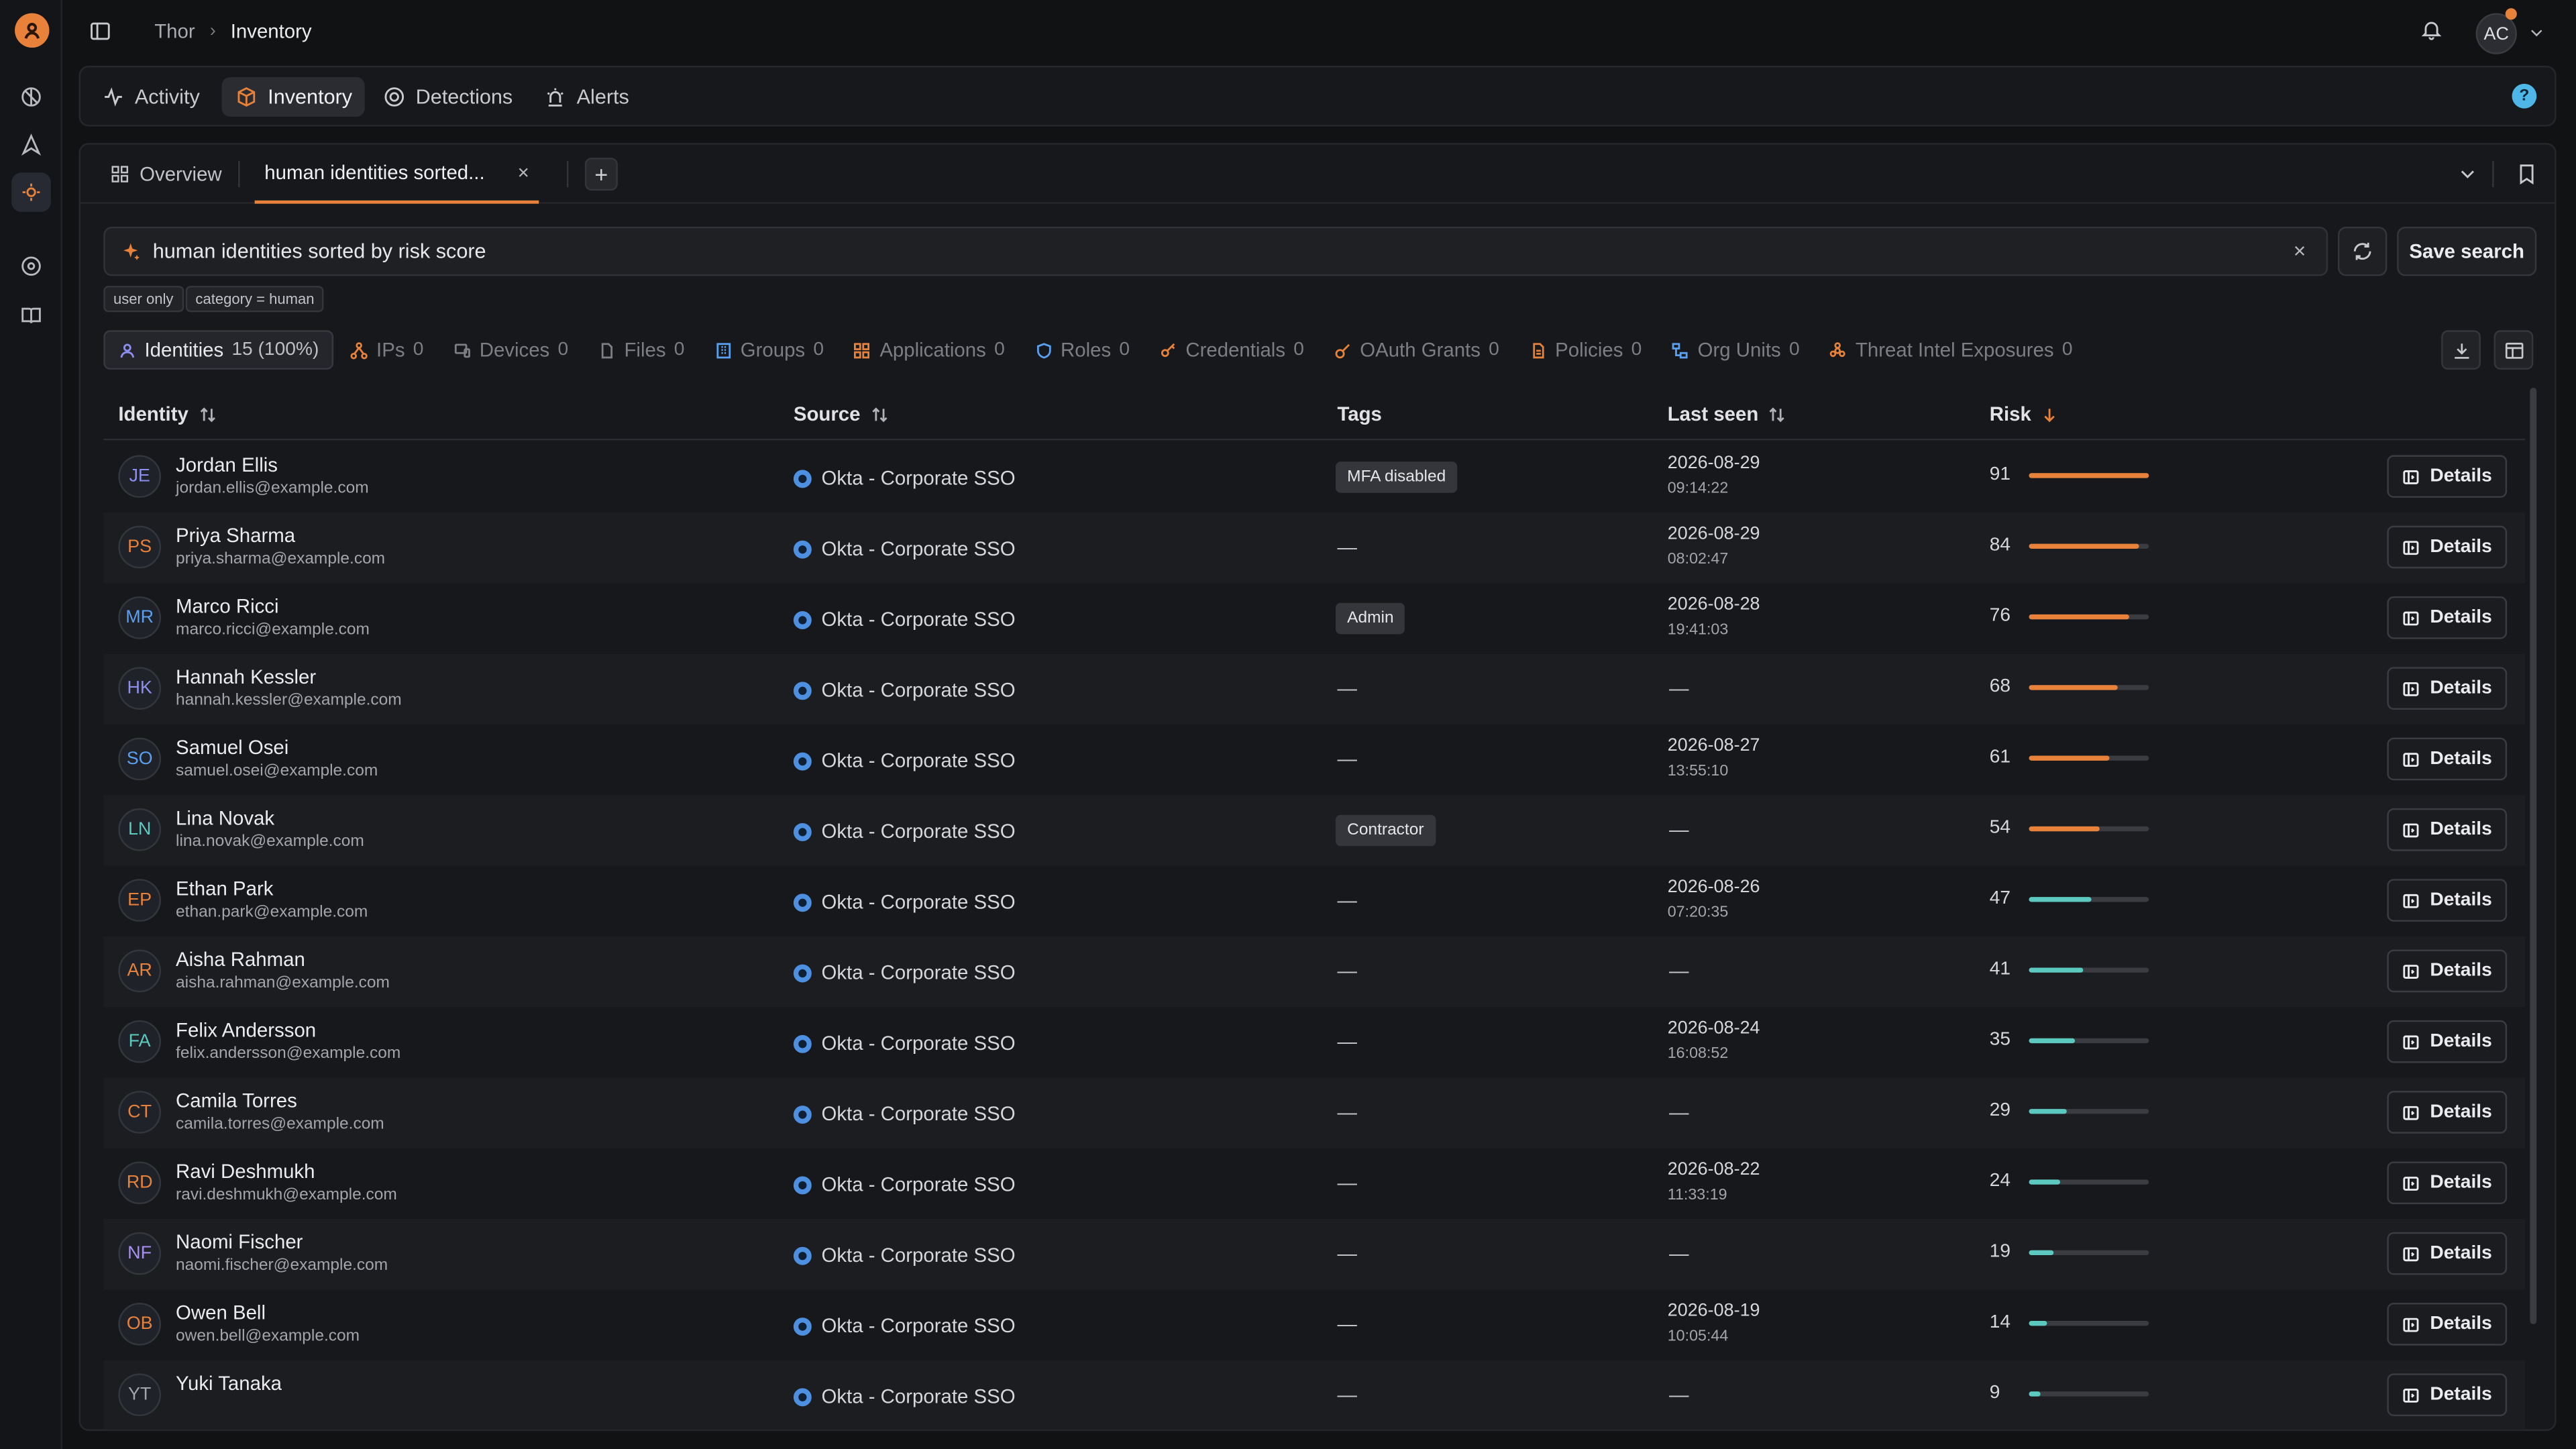  Describe the element at coordinates (240, 959) in the screenshot. I see `identity-name: Aisha Rahman` at that location.